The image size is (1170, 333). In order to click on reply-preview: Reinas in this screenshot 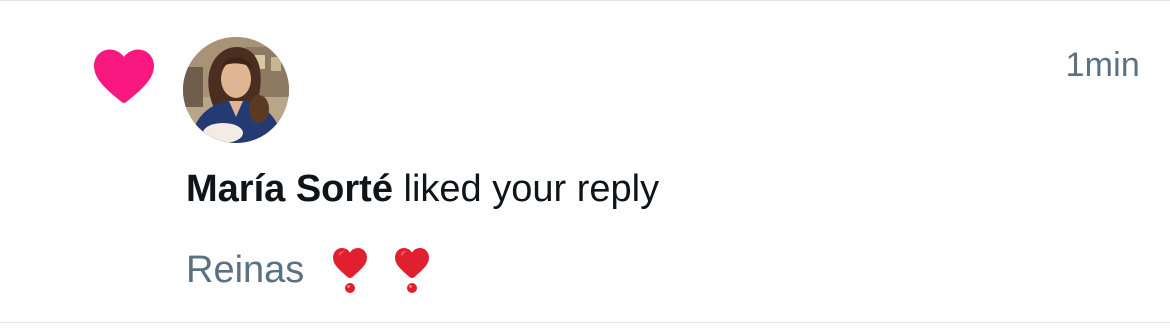, I will do `click(309, 270)`.